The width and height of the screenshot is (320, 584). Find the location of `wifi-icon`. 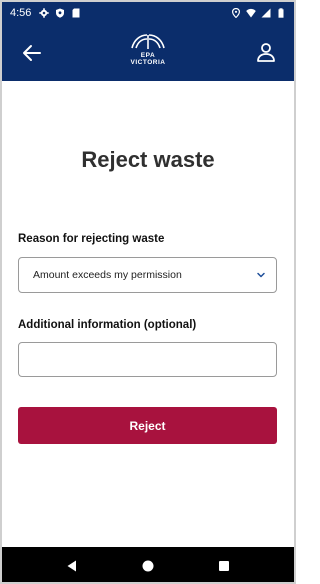

wifi-icon is located at coordinates (251, 13).